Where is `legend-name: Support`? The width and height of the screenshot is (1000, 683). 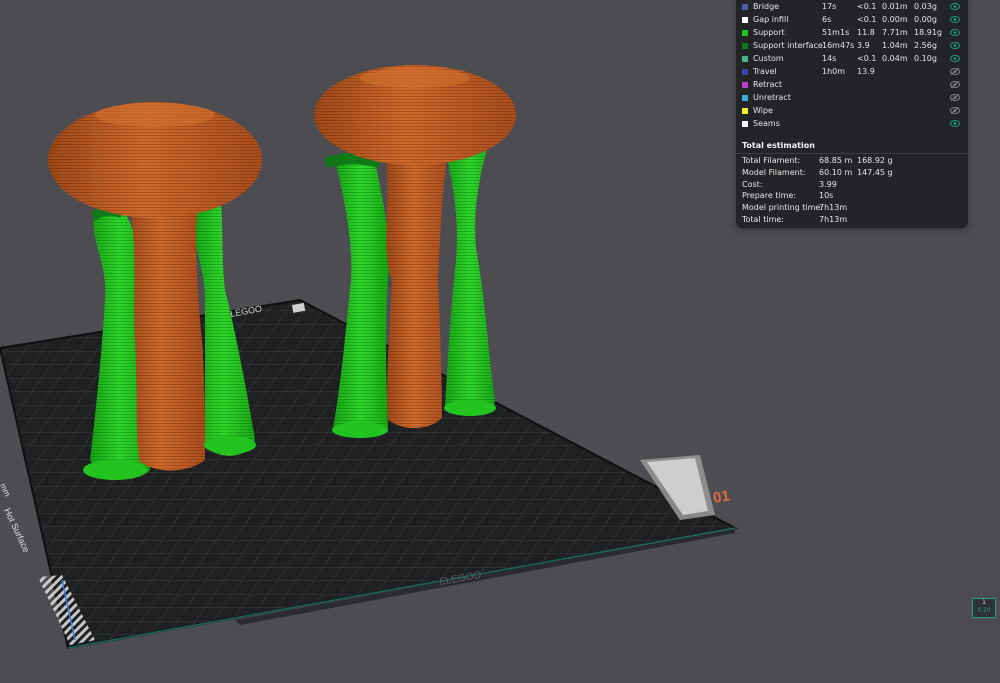 legend-name: Support is located at coordinates (769, 32).